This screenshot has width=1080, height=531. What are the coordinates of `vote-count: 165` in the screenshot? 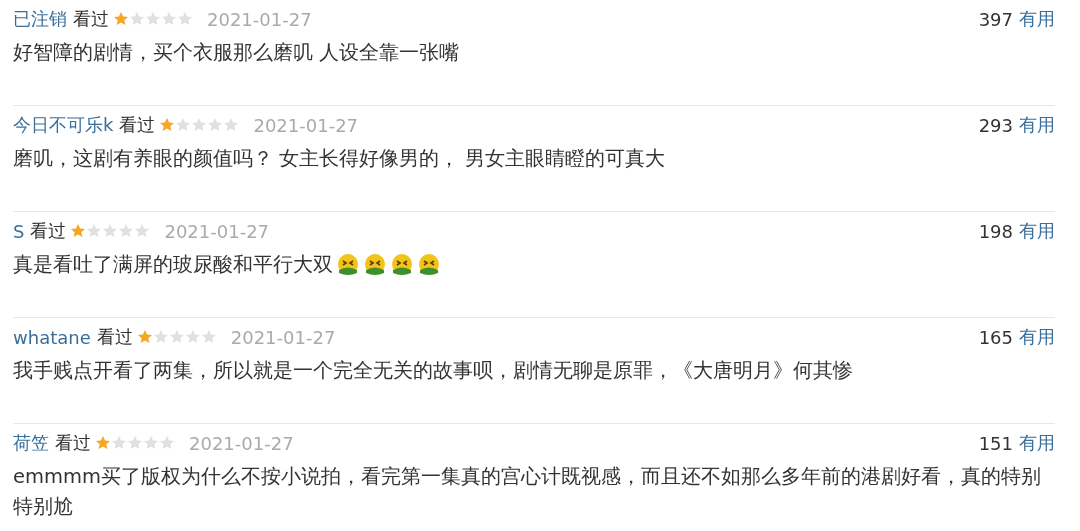 It's located at (995, 337).